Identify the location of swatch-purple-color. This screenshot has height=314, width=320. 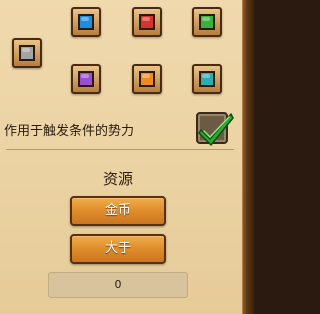
(86, 79).